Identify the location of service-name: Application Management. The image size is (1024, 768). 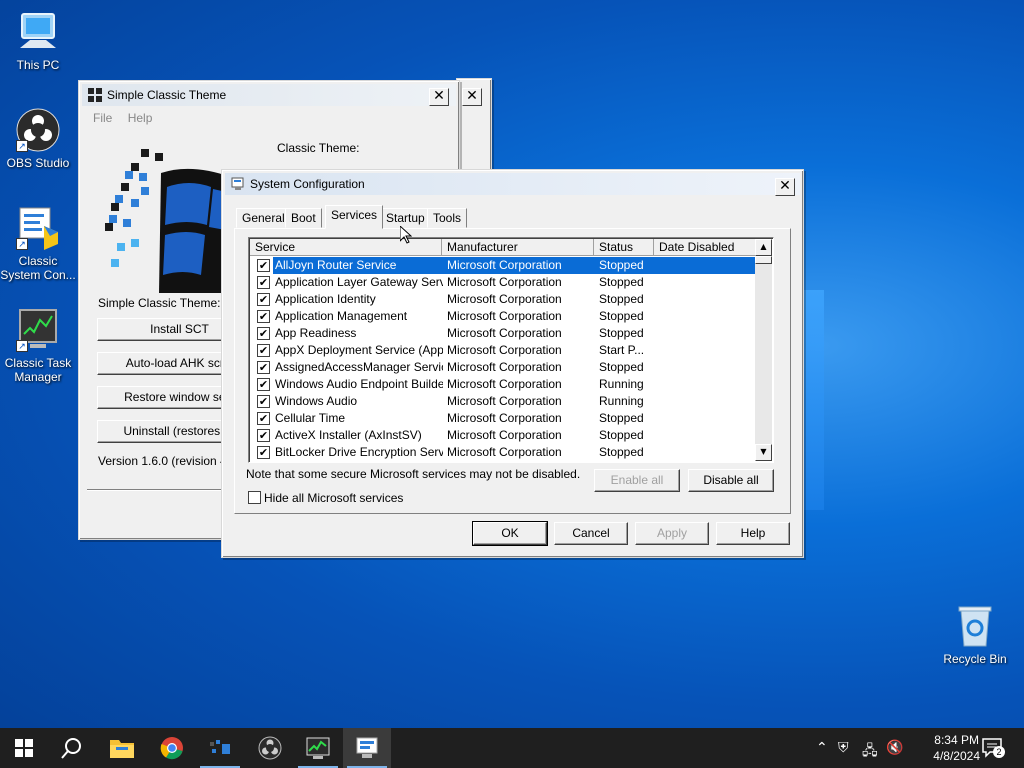
(341, 316).